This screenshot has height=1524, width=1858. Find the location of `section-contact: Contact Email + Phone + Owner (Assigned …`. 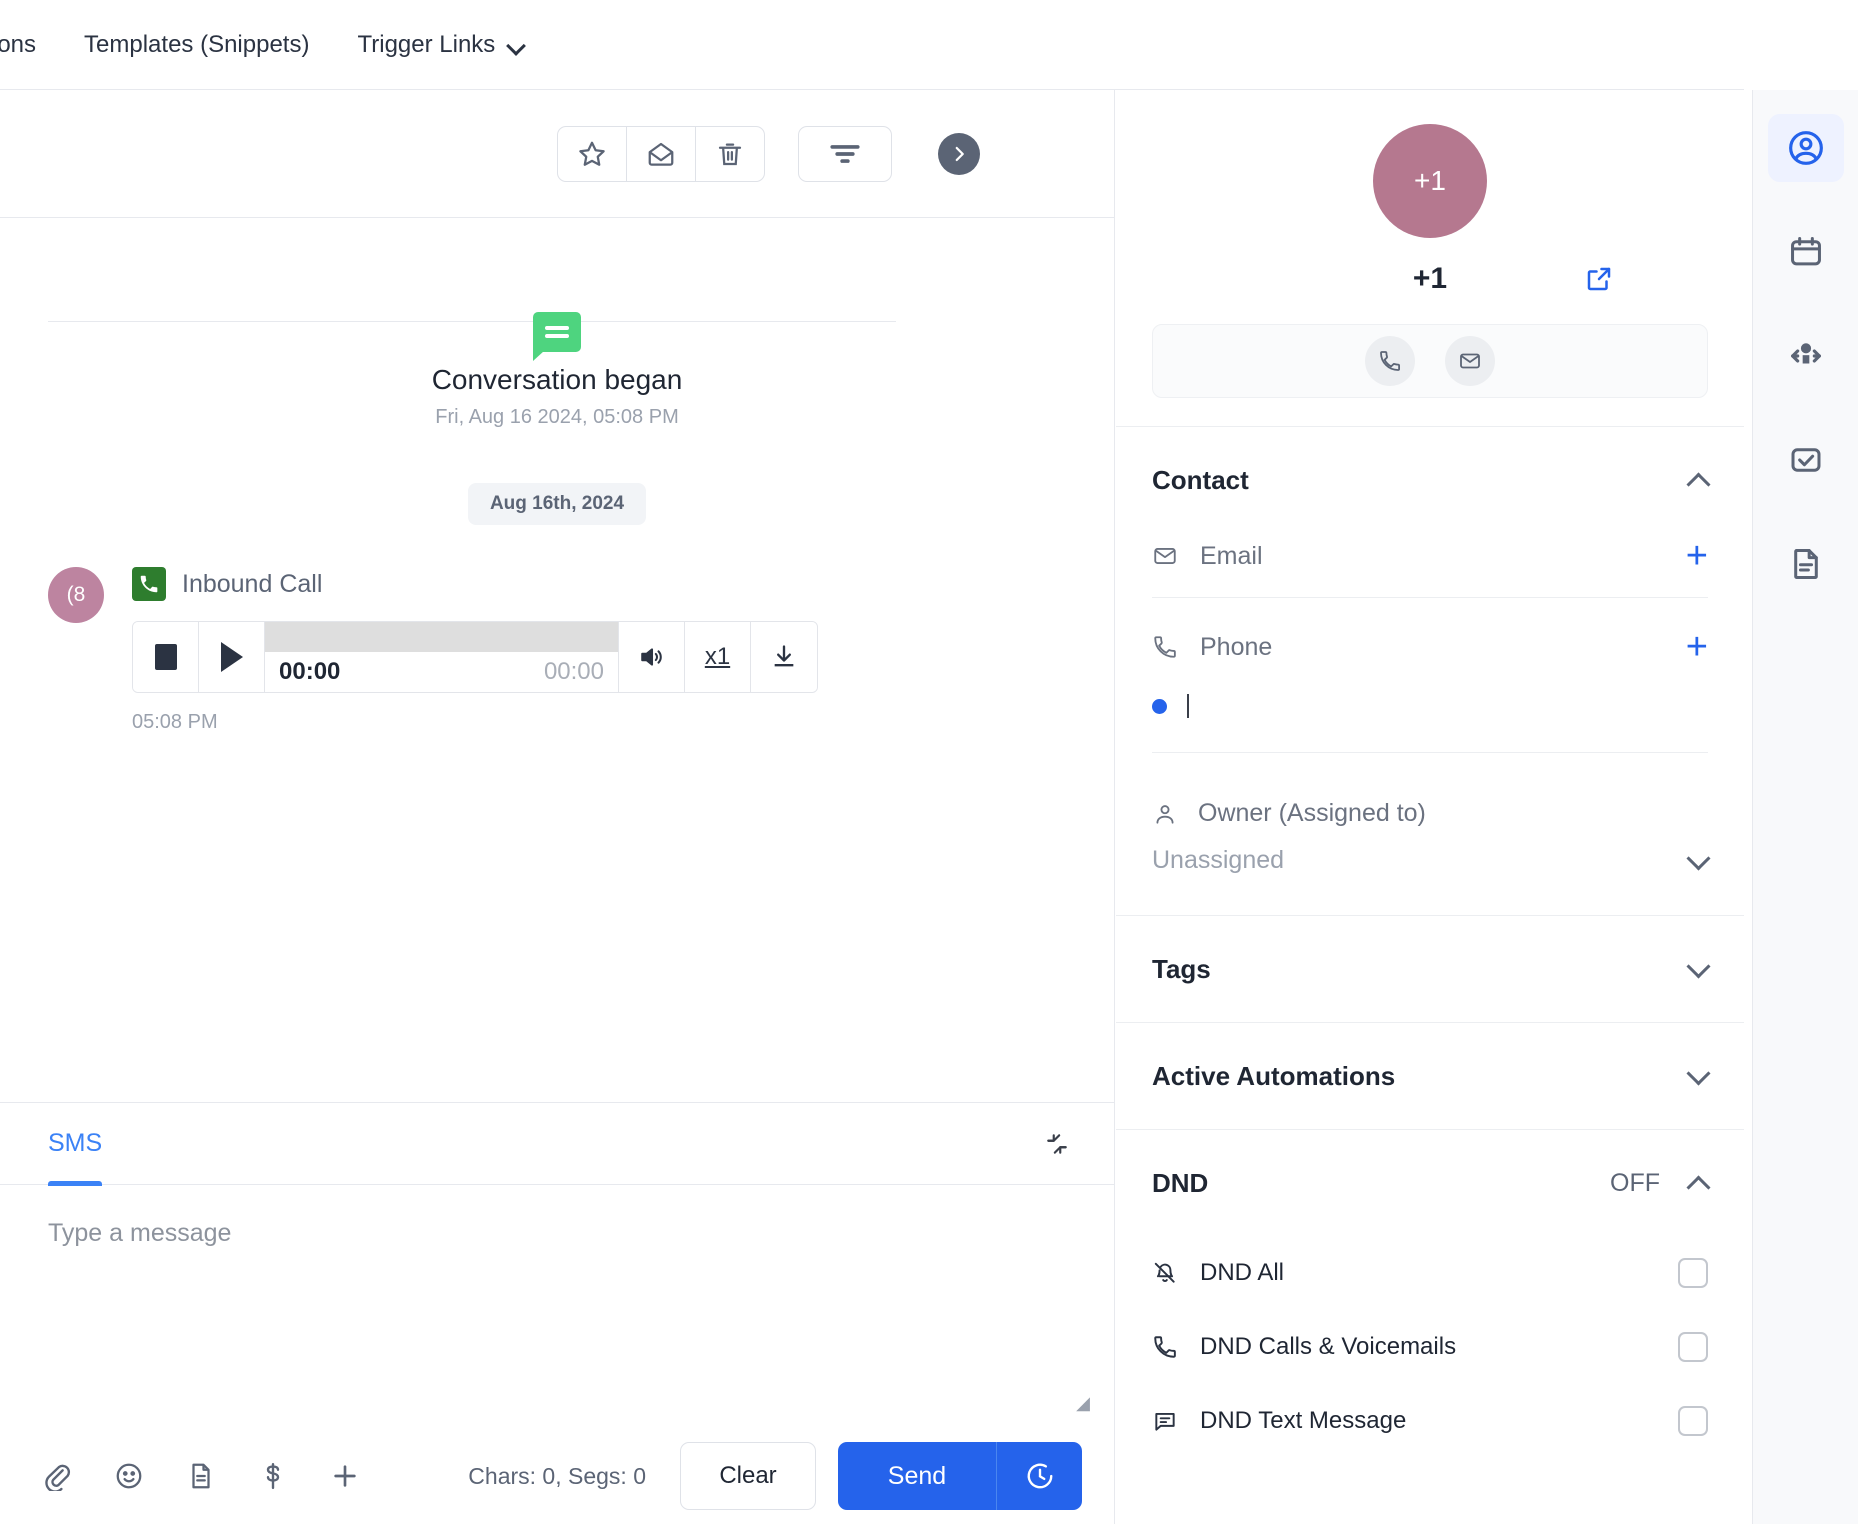

section-contact: Contact Email + Phone + Owner (Assigned … is located at coordinates (1430, 670).